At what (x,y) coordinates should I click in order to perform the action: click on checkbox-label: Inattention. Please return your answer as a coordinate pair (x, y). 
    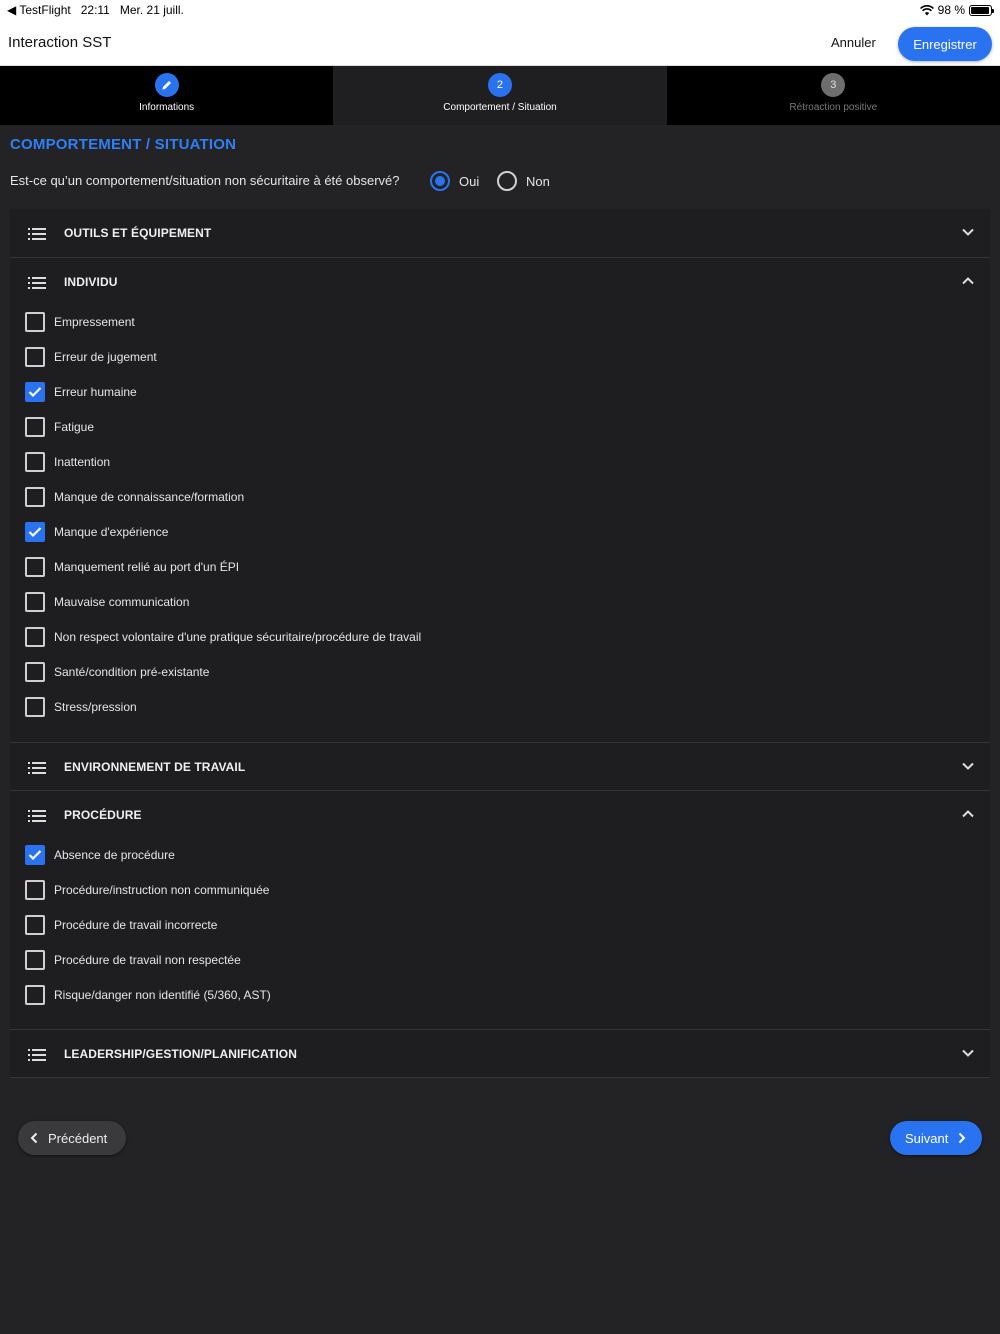
    Looking at the image, I should click on (82, 462).